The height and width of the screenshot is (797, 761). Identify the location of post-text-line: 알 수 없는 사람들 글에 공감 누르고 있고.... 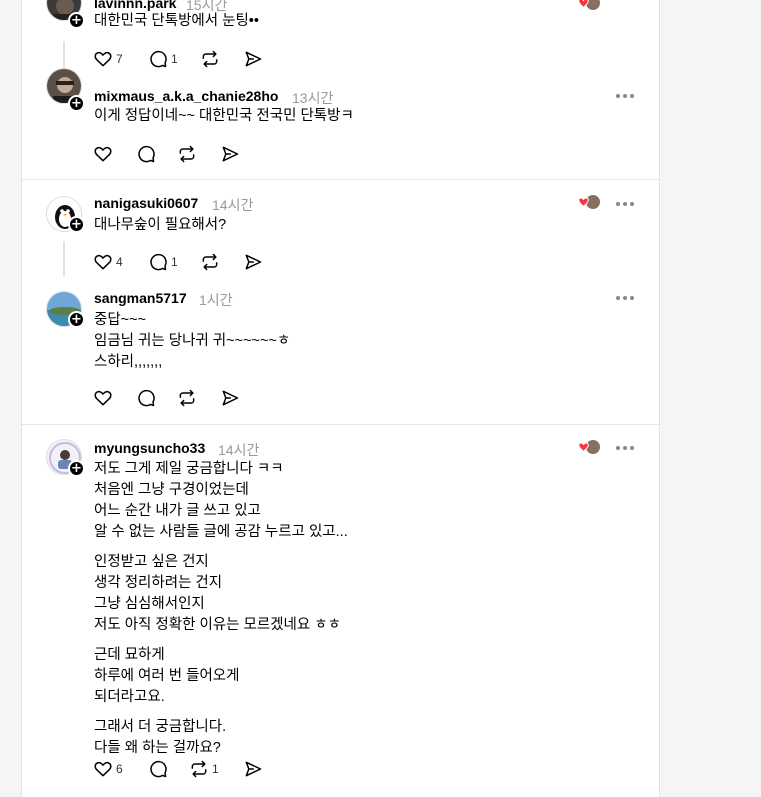
(221, 532).